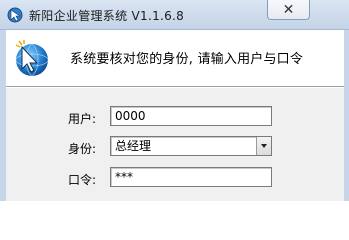 This screenshot has width=349, height=240. I want to click on auth-prompt: 系统要核对您的身份, 请输入用户与口令, so click(187, 59).